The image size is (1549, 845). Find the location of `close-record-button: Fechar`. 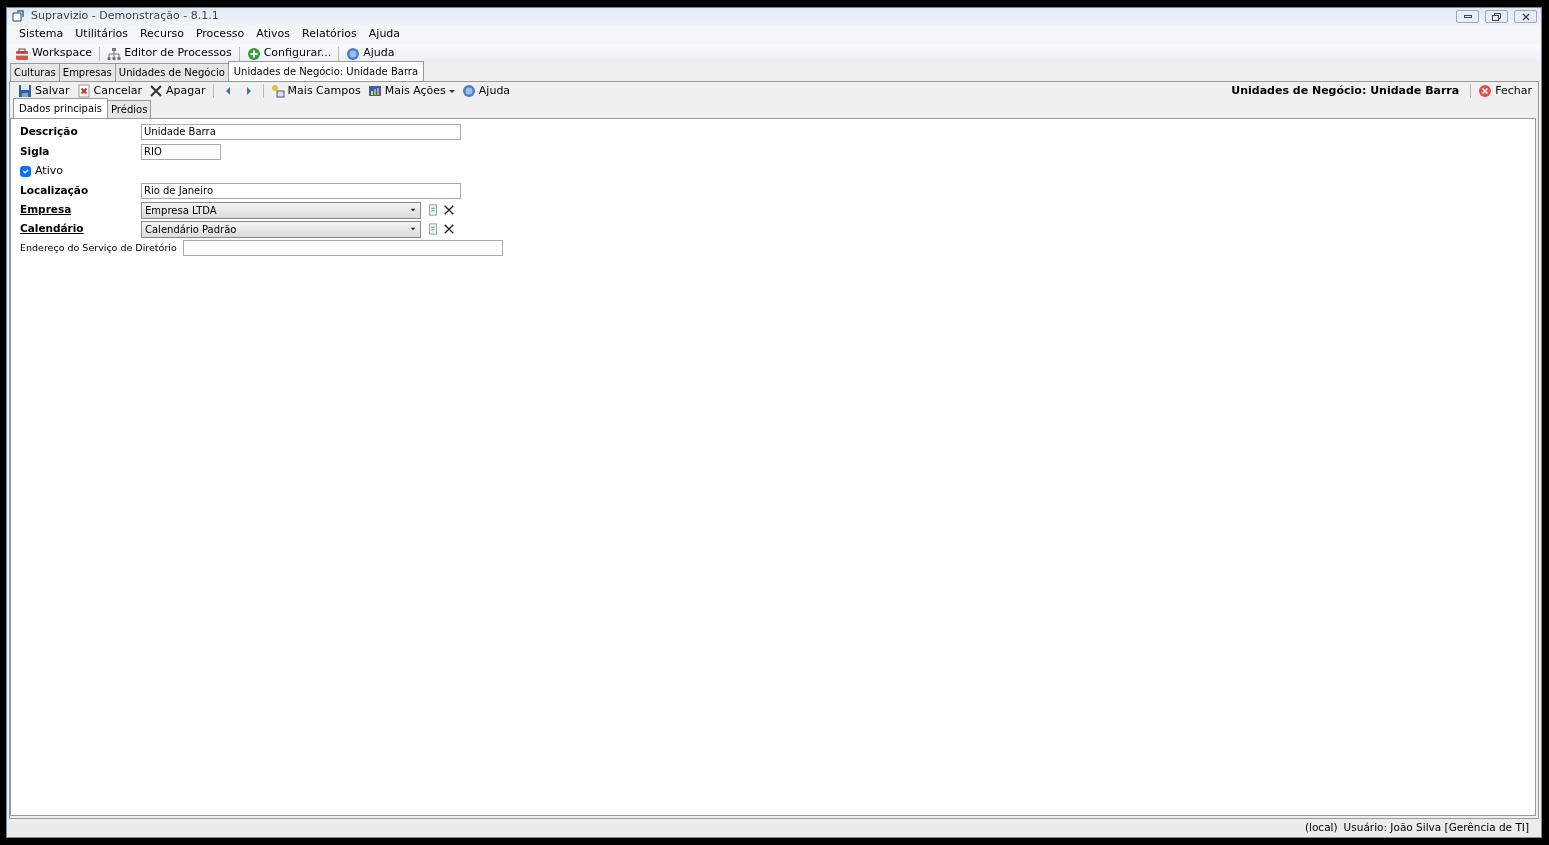

close-record-button: Fechar is located at coordinates (1505, 91).